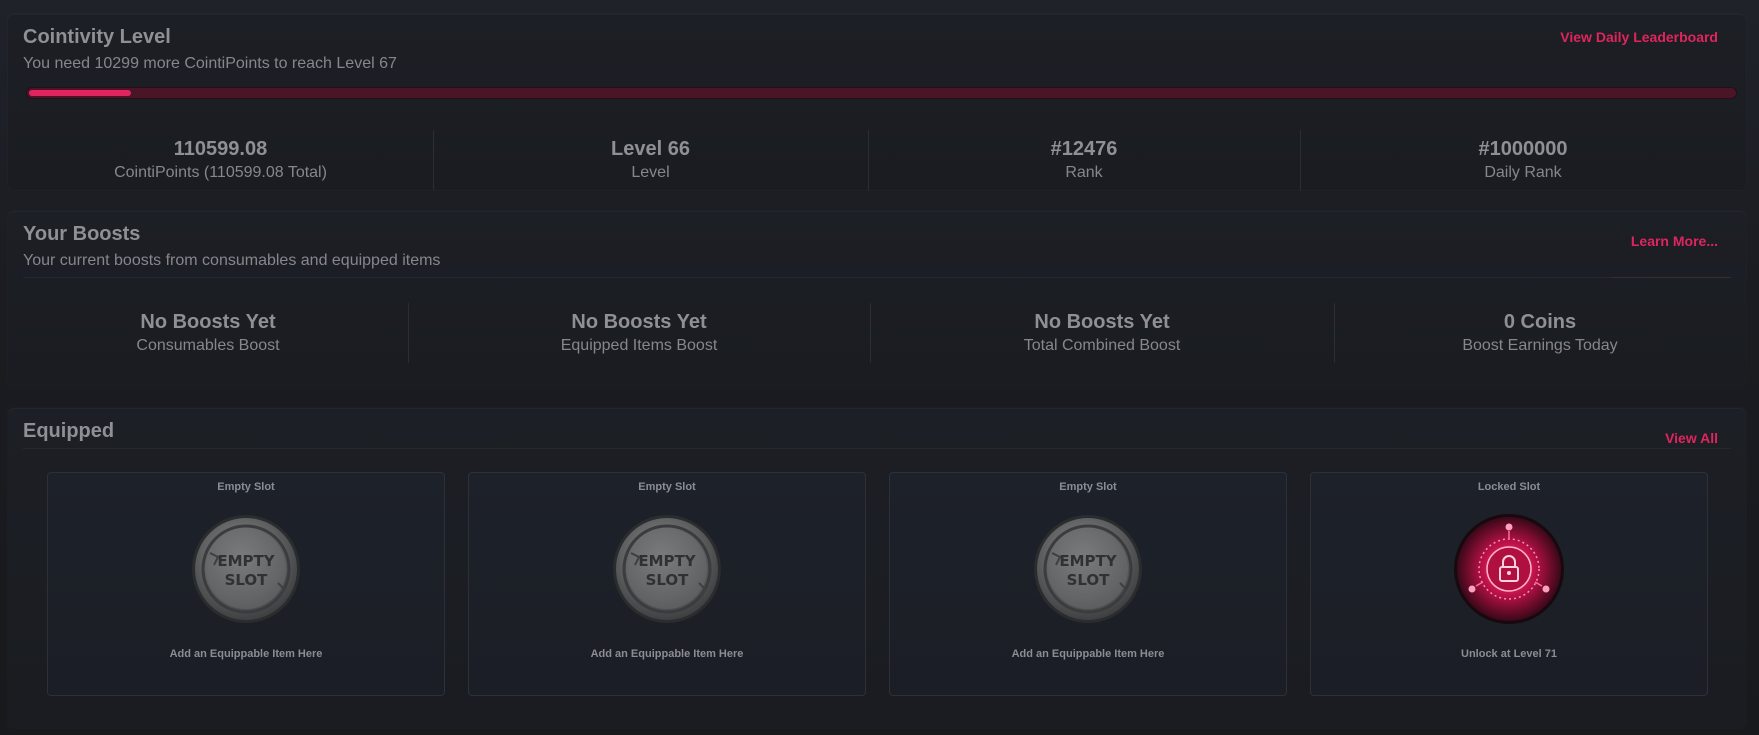  I want to click on stat-label: Total Combined Boost, so click(1102, 345).